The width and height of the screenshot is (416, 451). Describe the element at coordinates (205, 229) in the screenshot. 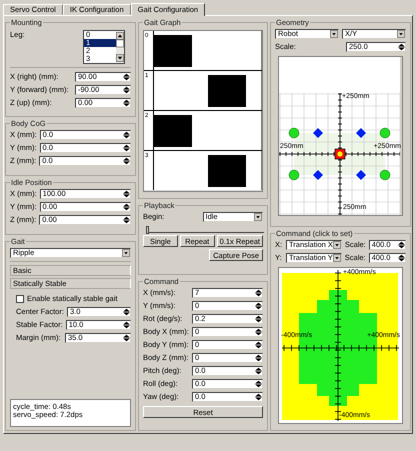

I see `playback-slider` at that location.